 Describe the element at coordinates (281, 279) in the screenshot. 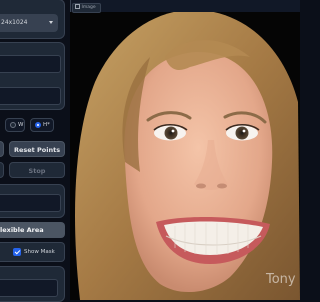

I see `watermark: Tony` at that location.